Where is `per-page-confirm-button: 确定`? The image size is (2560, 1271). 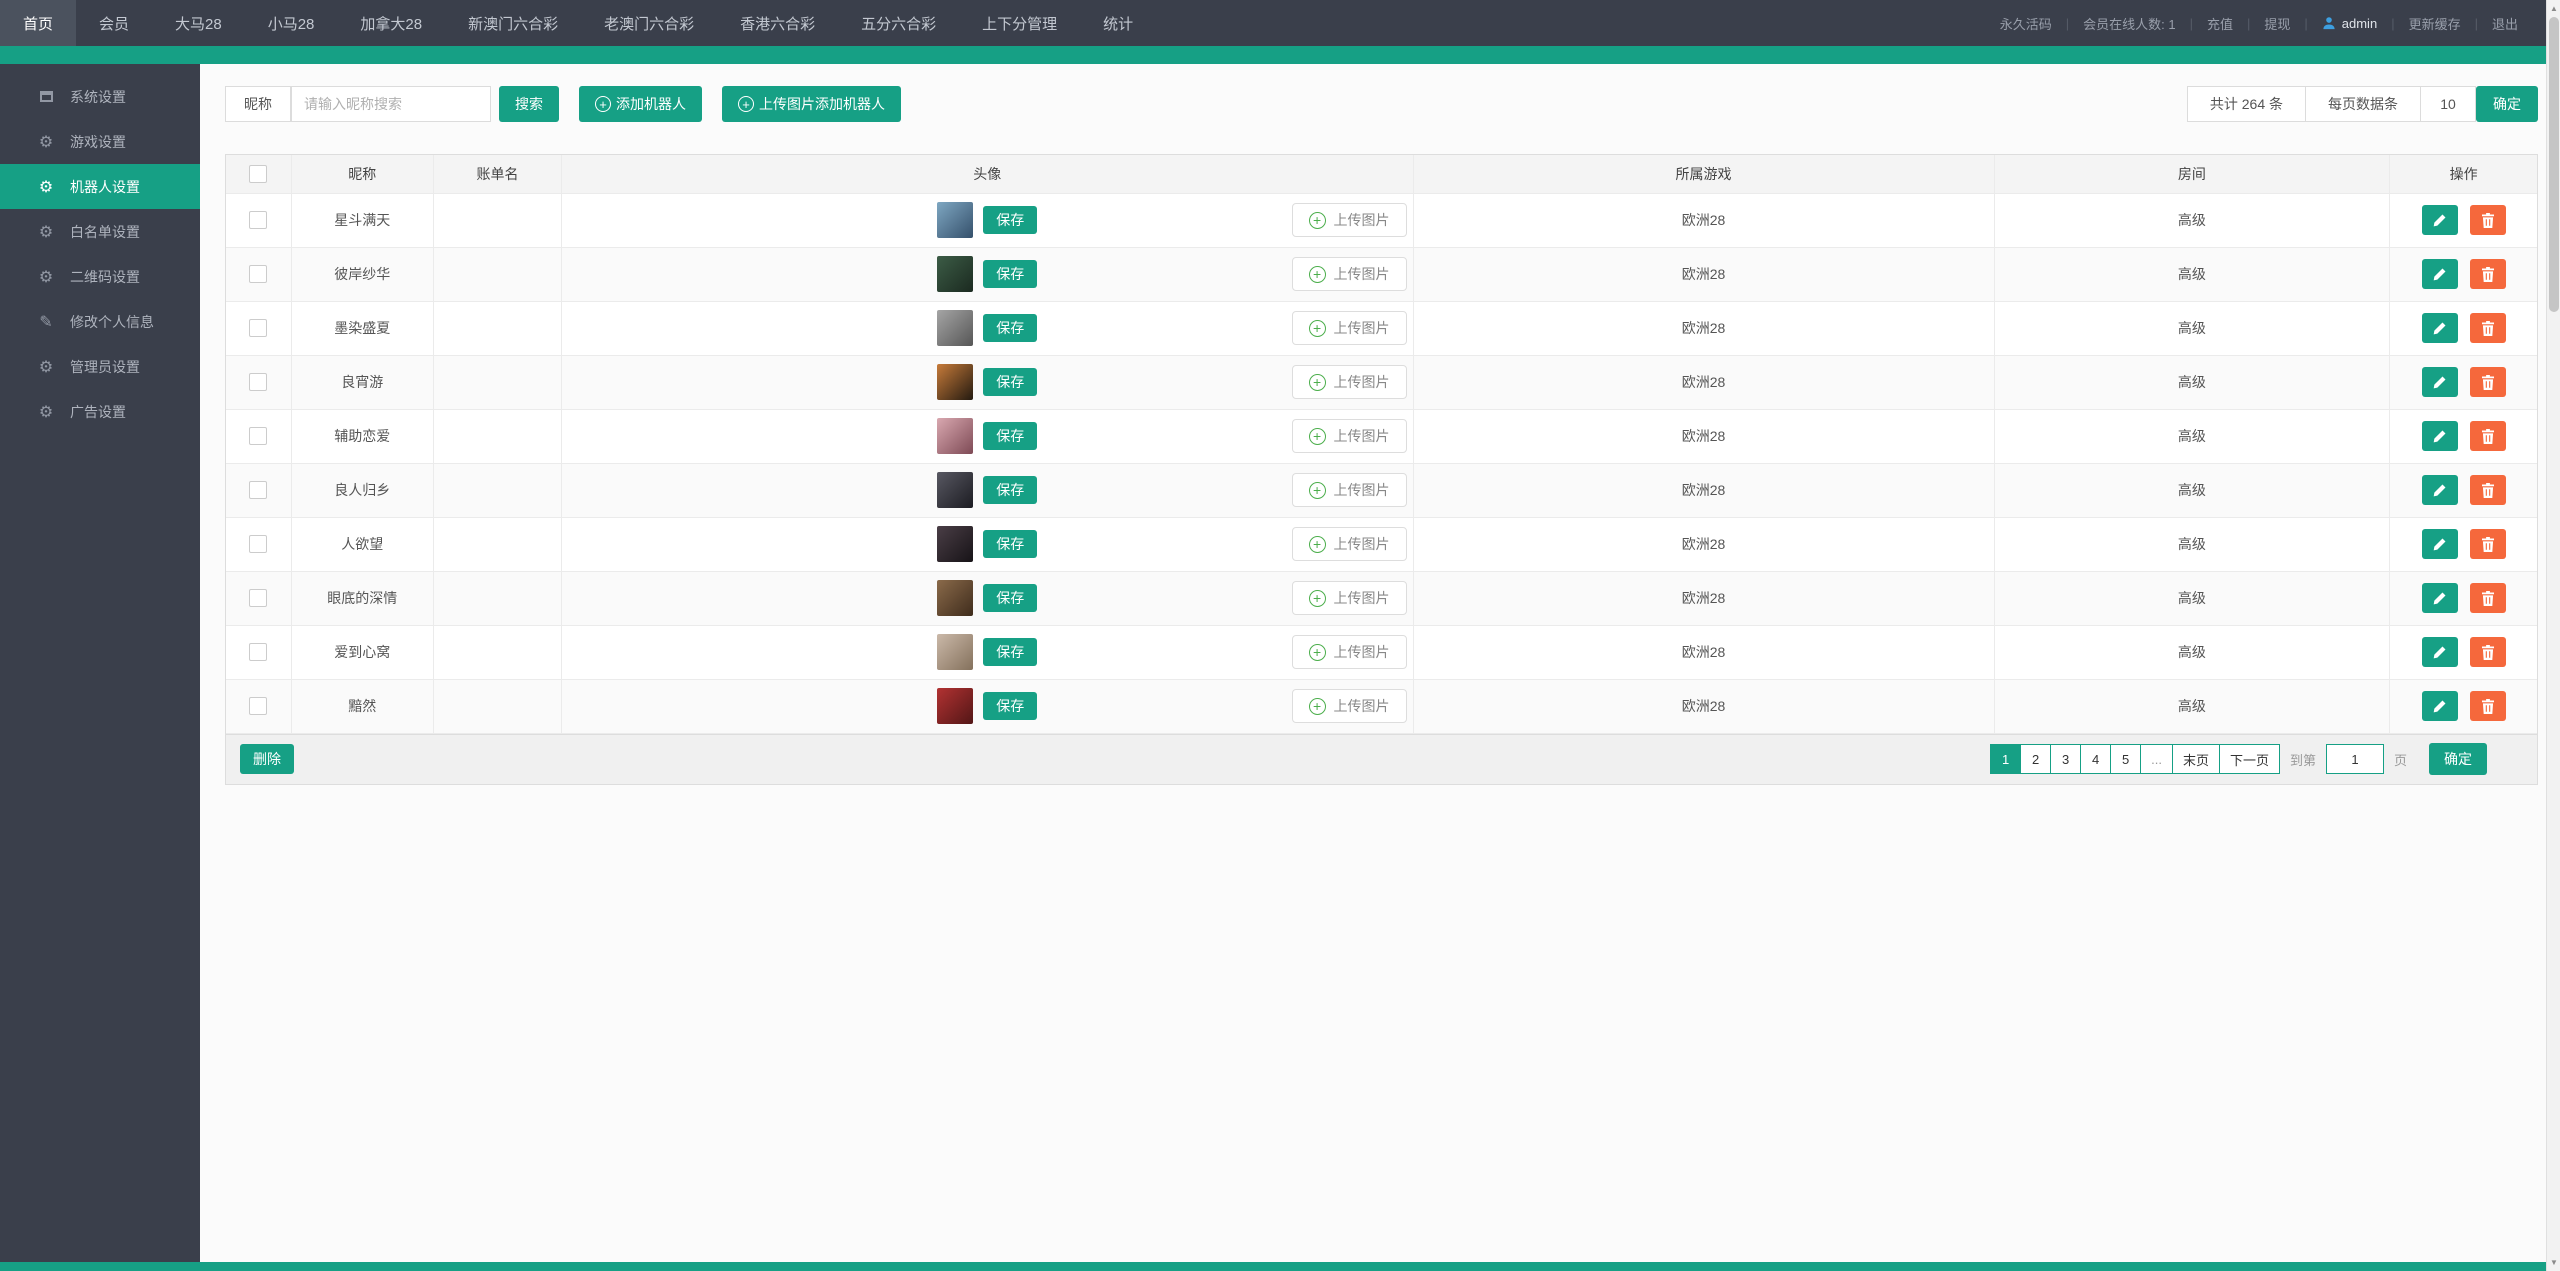 per-page-confirm-button: 确定 is located at coordinates (2507, 104).